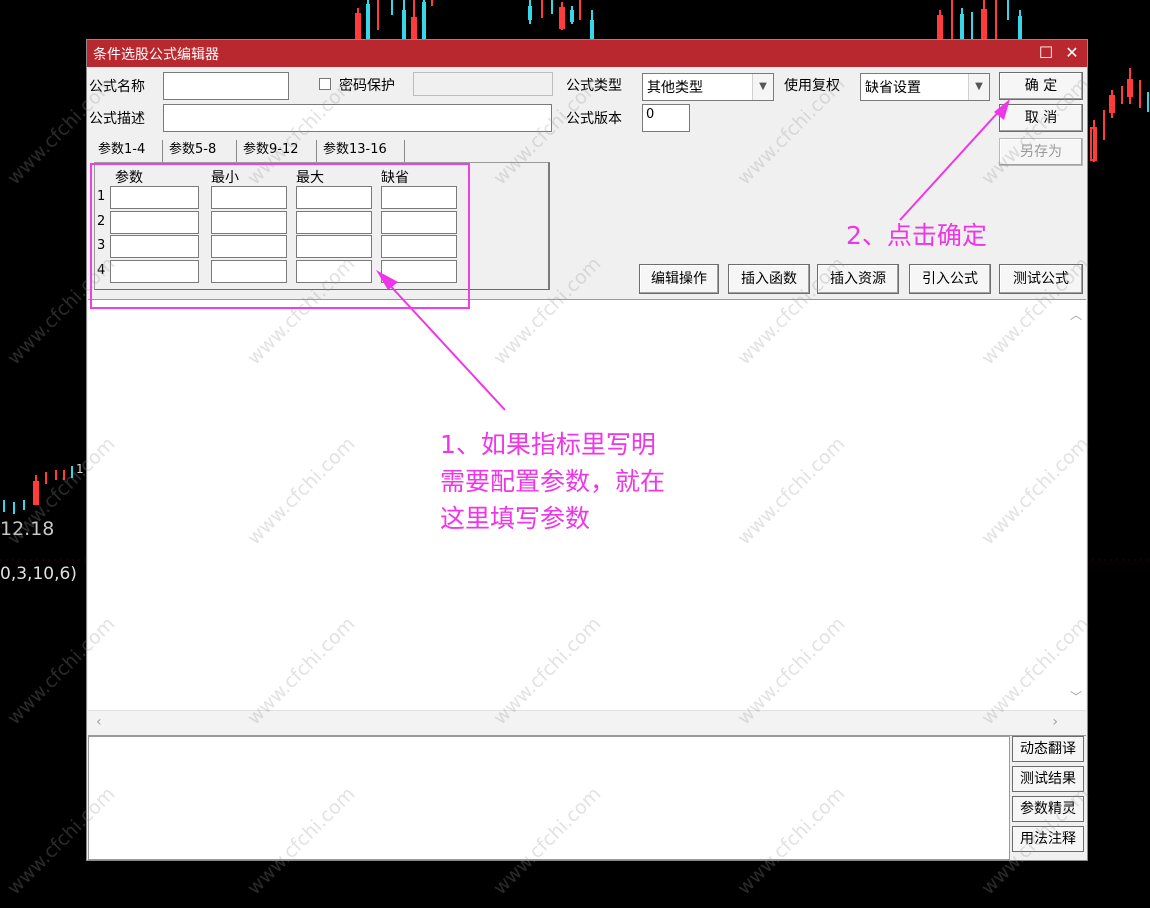 The width and height of the screenshot is (1150, 908). Describe the element at coordinates (515, 518) in the screenshot. I see `annotation-step1-line3: 这里填写参数` at that location.